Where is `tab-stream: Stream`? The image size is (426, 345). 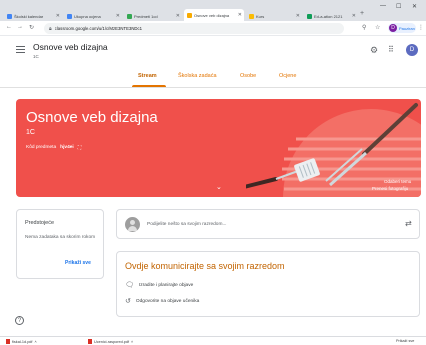
tab-stream: Stream is located at coordinates (147, 76).